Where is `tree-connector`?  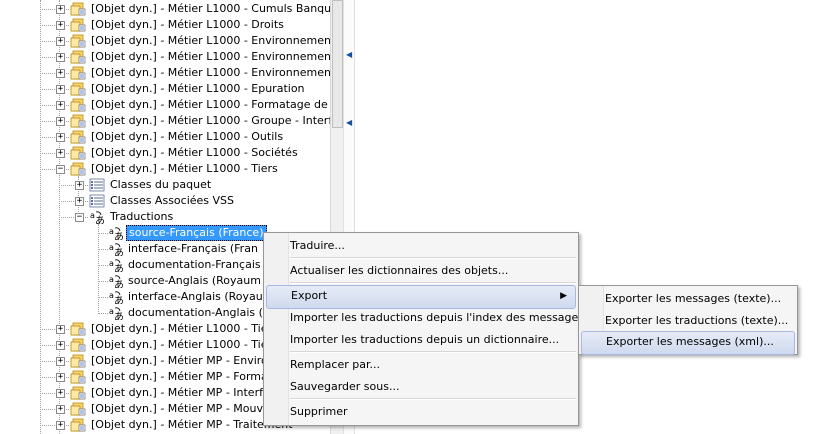
tree-connector is located at coordinates (103, 233).